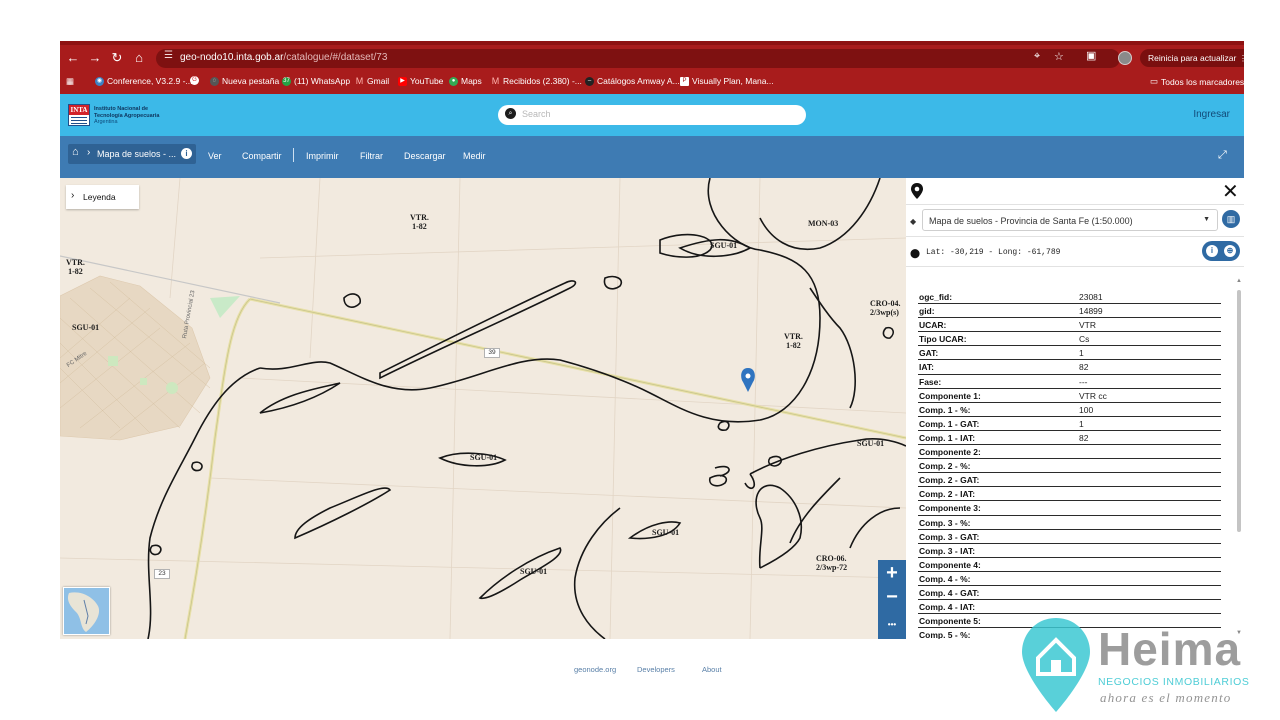 The width and height of the screenshot is (1280, 720). I want to click on bookmark-youtube: ▶ YouTube, so click(420, 81).